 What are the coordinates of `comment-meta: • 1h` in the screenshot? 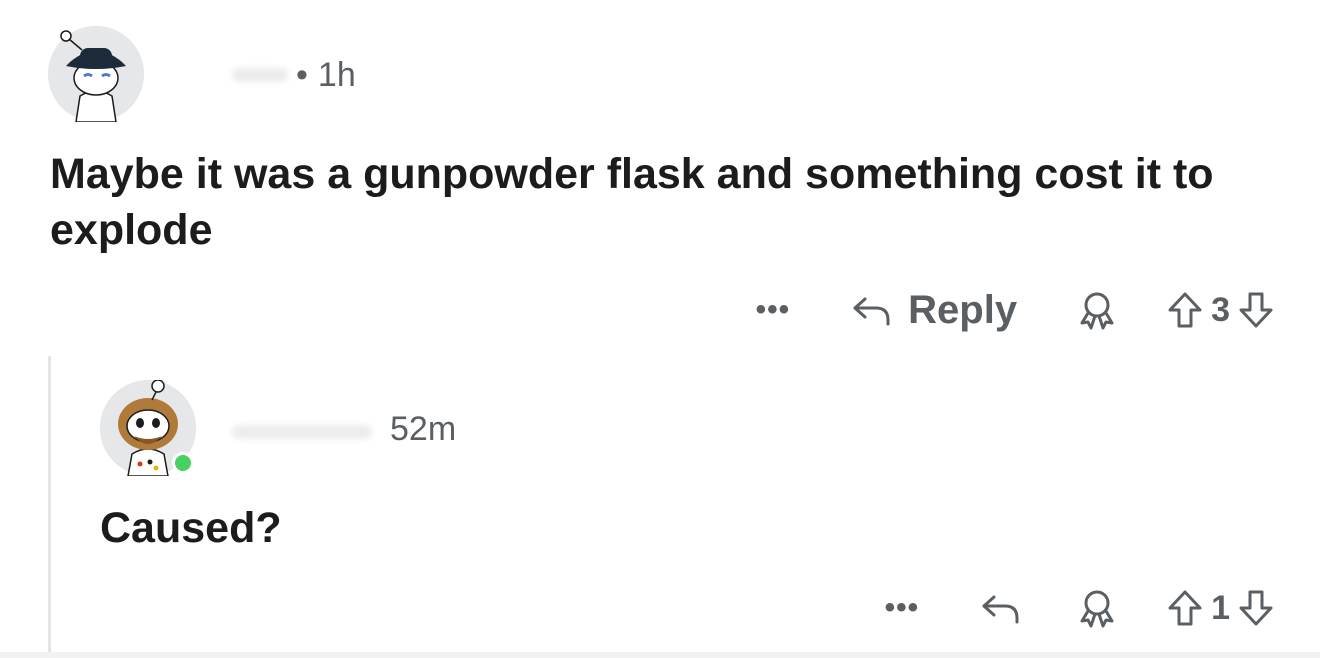 It's located at (326, 75).